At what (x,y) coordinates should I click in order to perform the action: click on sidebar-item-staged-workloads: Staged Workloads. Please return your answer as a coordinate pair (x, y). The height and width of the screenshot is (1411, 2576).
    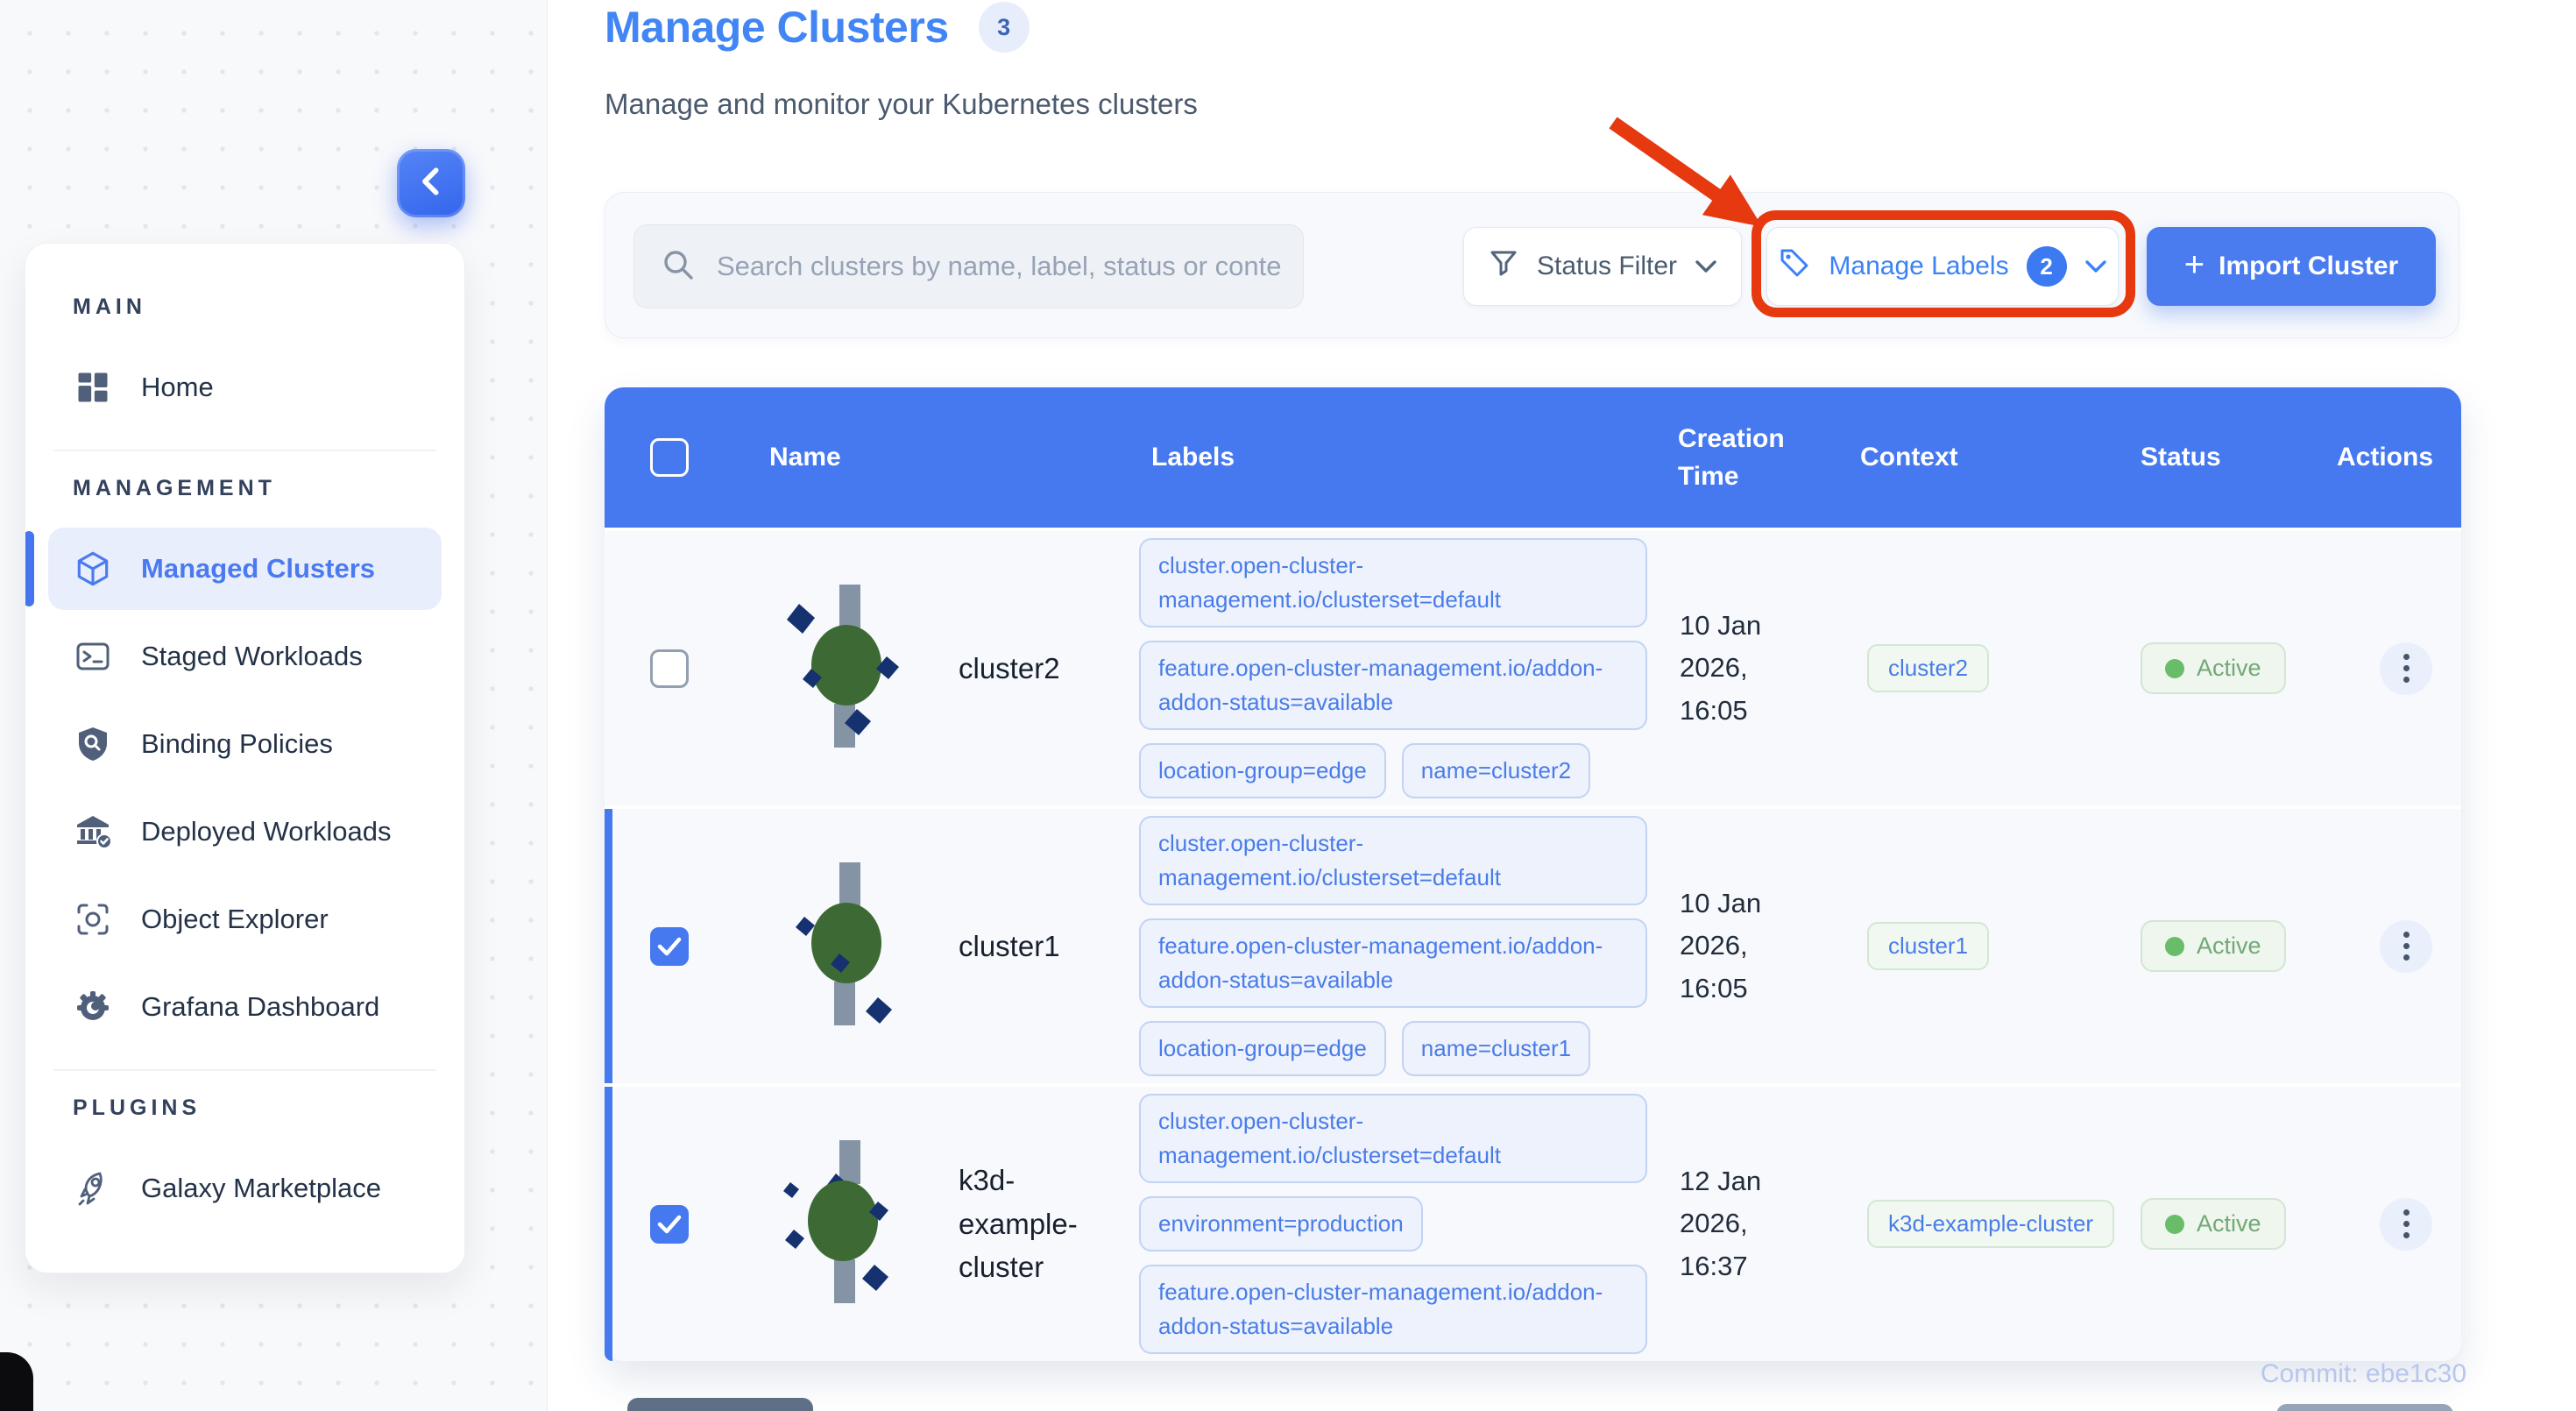
    Looking at the image, I should click on (245, 657).